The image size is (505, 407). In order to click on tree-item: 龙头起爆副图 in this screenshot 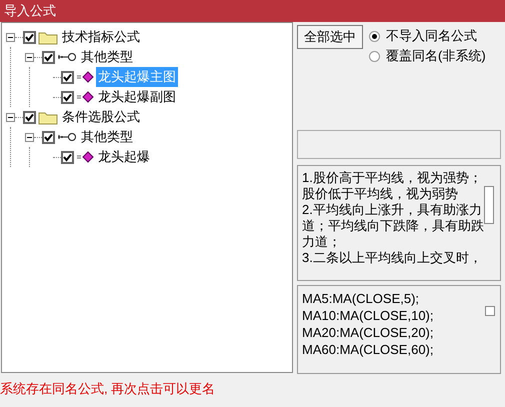, I will do `click(137, 97)`.